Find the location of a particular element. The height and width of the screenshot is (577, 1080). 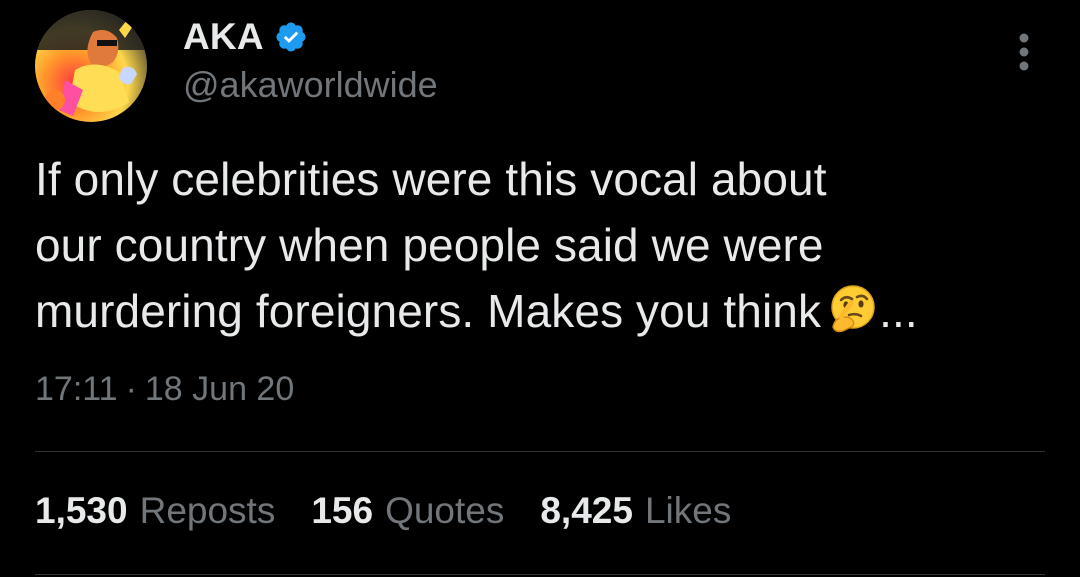

quotes-stat: 156 Quotes is located at coordinates (407, 511).